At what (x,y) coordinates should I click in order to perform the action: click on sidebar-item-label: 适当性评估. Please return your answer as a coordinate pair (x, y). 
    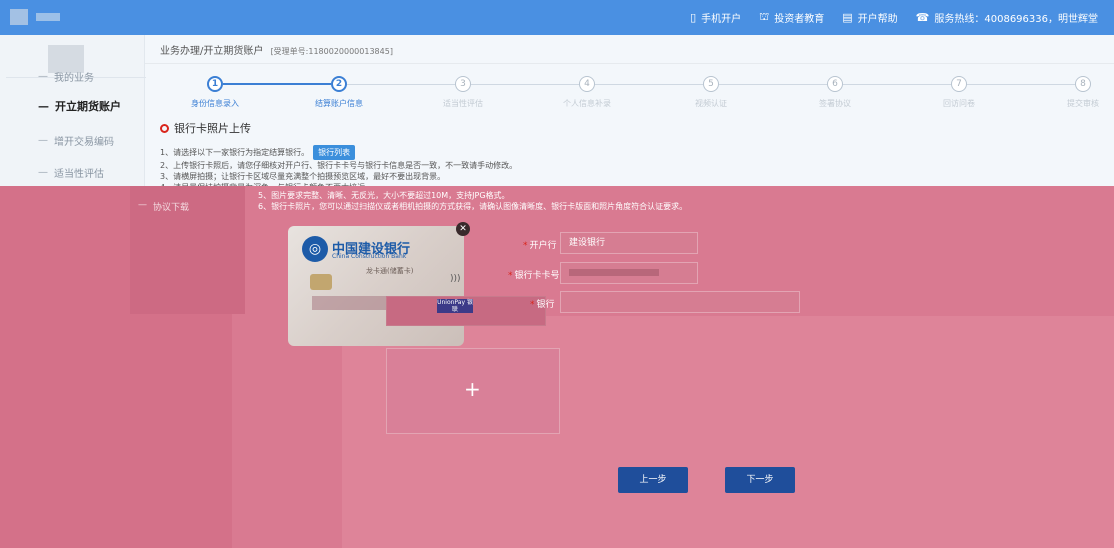
    Looking at the image, I should click on (79, 174).